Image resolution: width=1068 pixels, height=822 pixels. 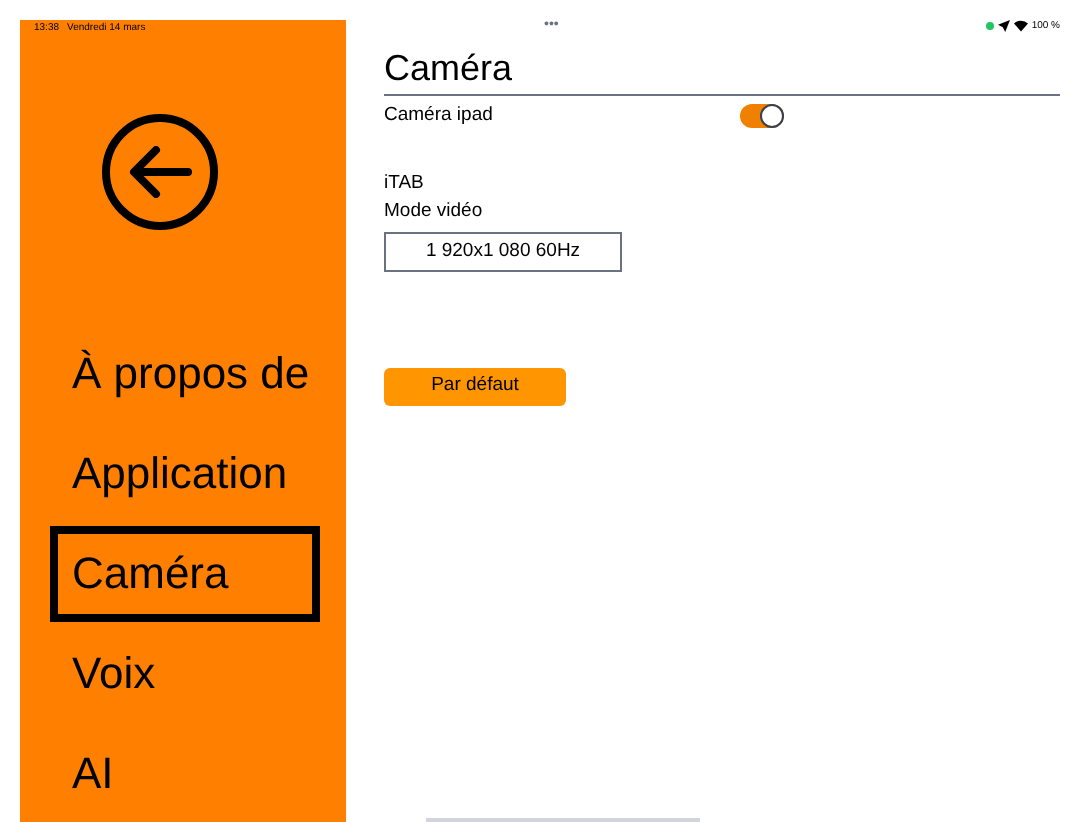 What do you see at coordinates (405, 184) in the screenshot?
I see `device-name: iTAB` at bounding box center [405, 184].